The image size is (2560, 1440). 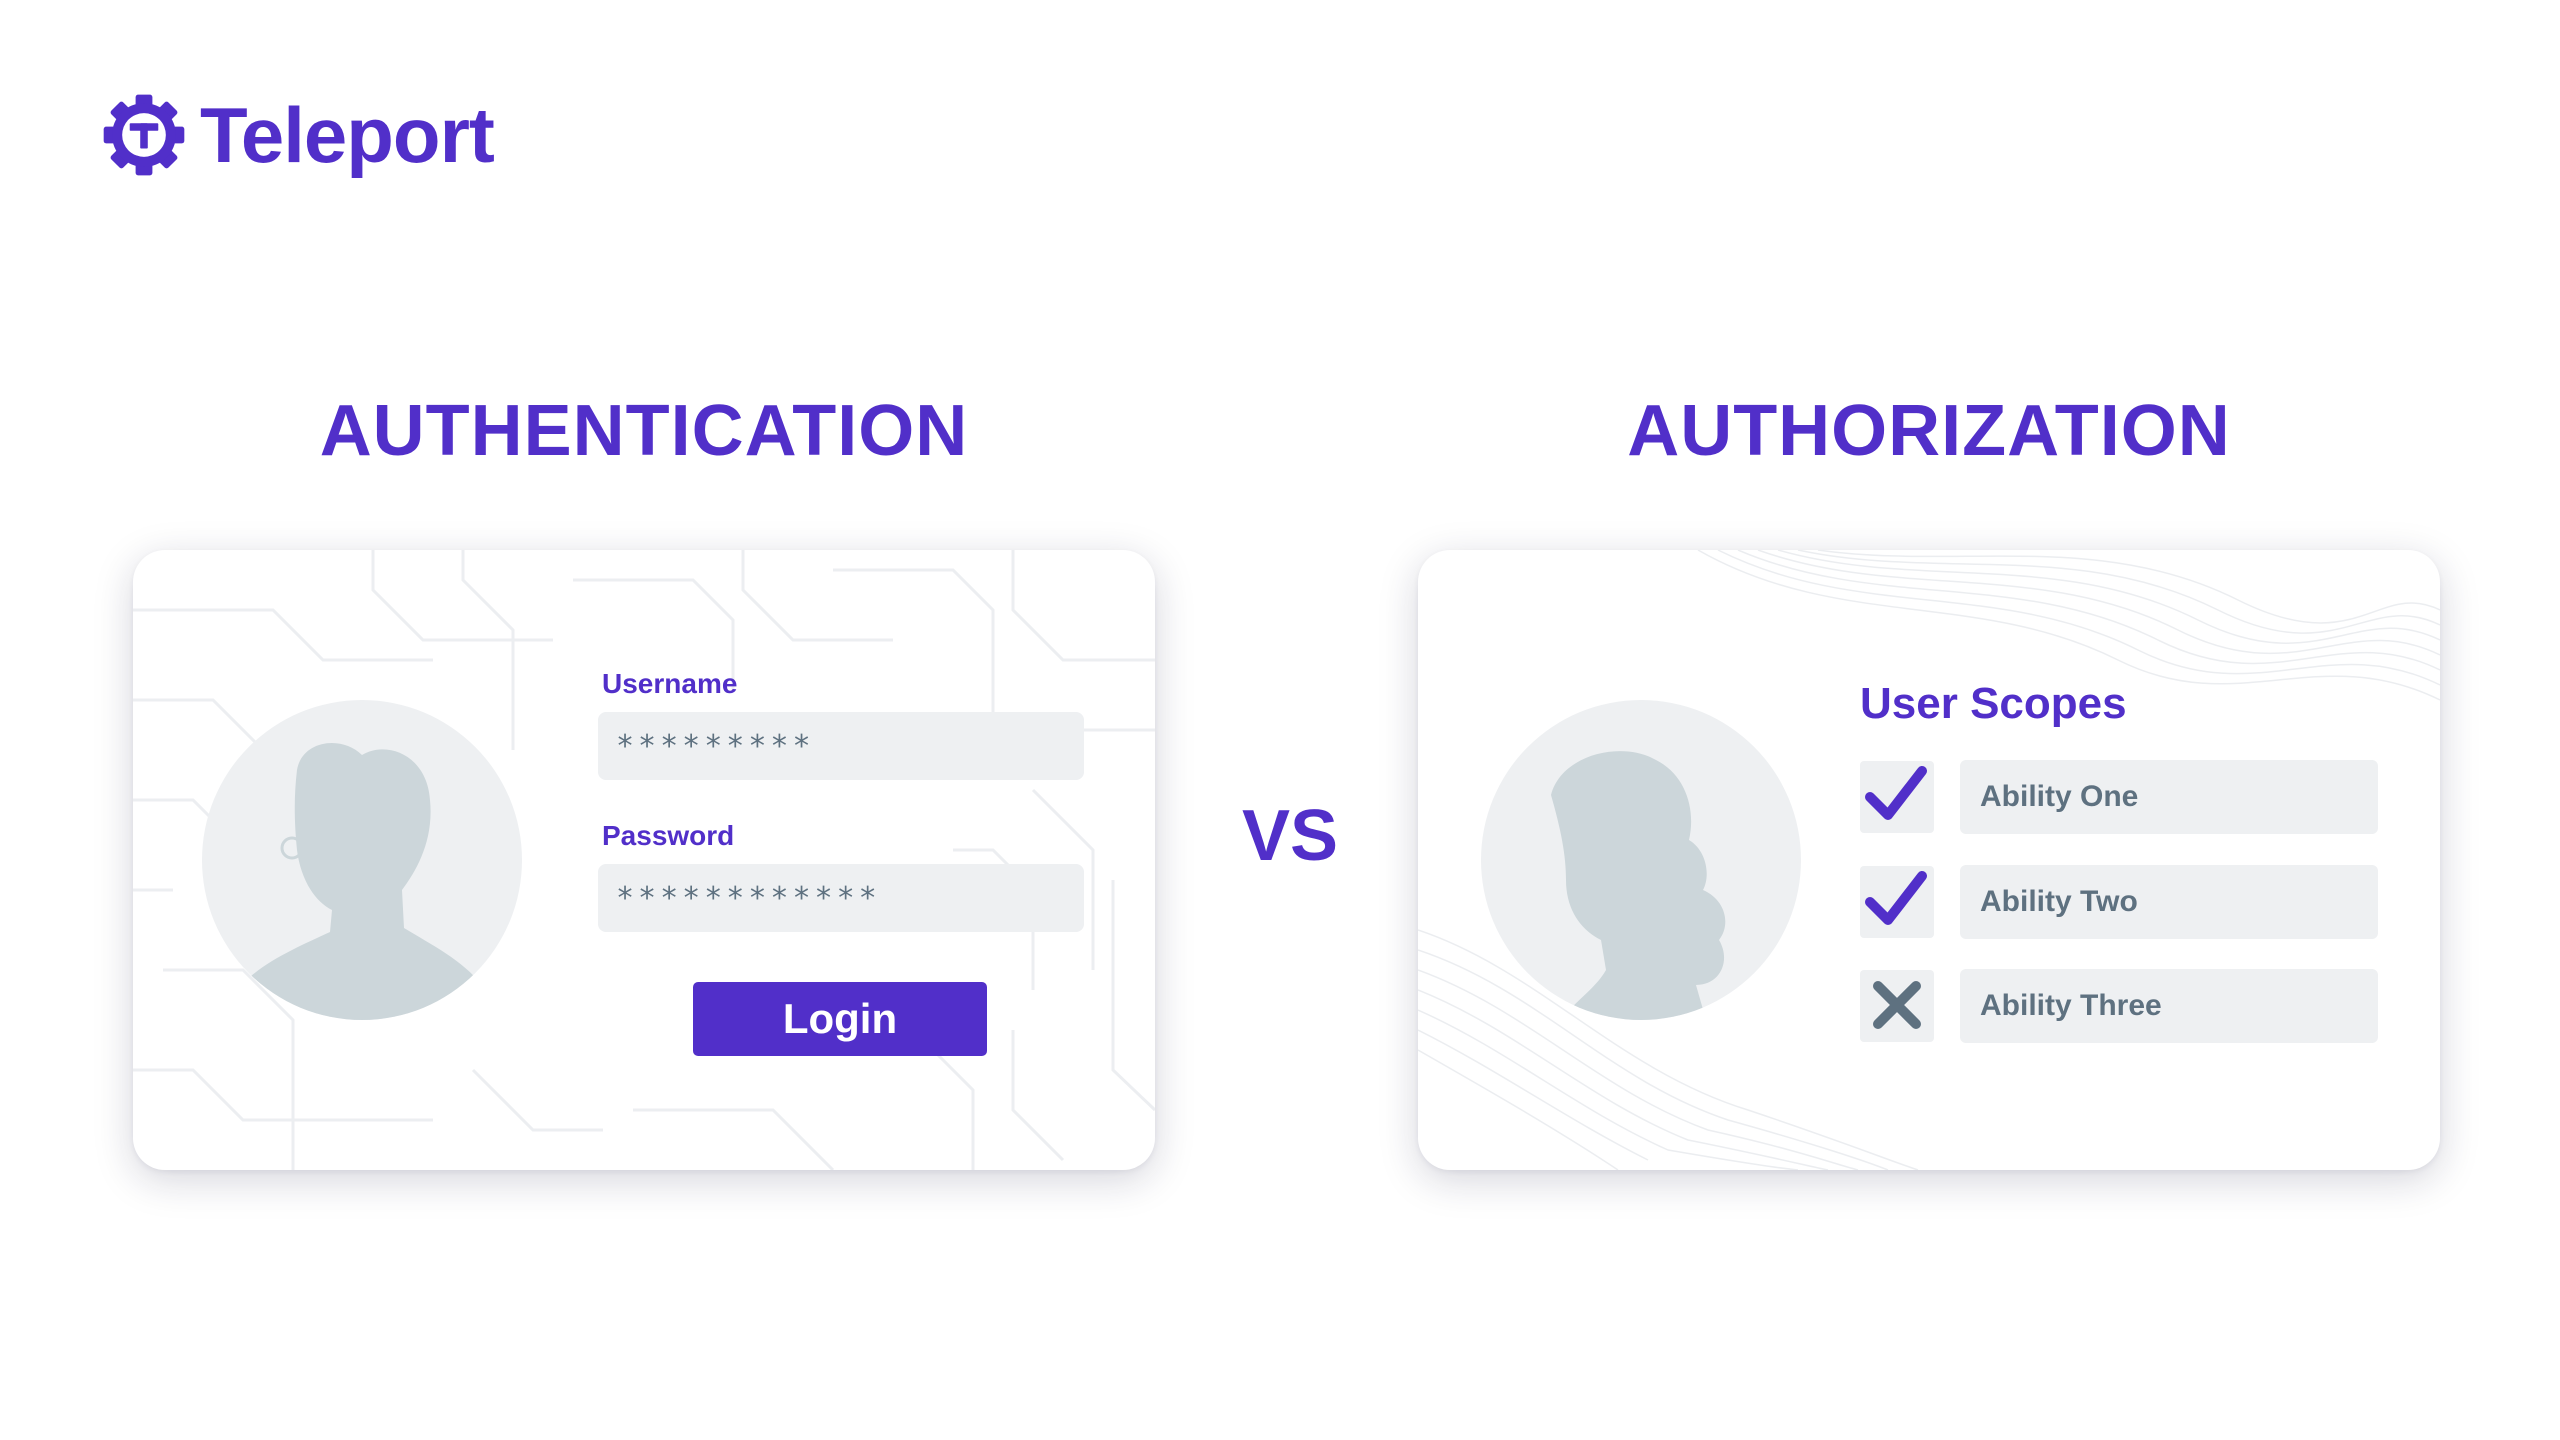 What do you see at coordinates (1993, 703) in the screenshot?
I see `user-scopes-title: User Scopes` at bounding box center [1993, 703].